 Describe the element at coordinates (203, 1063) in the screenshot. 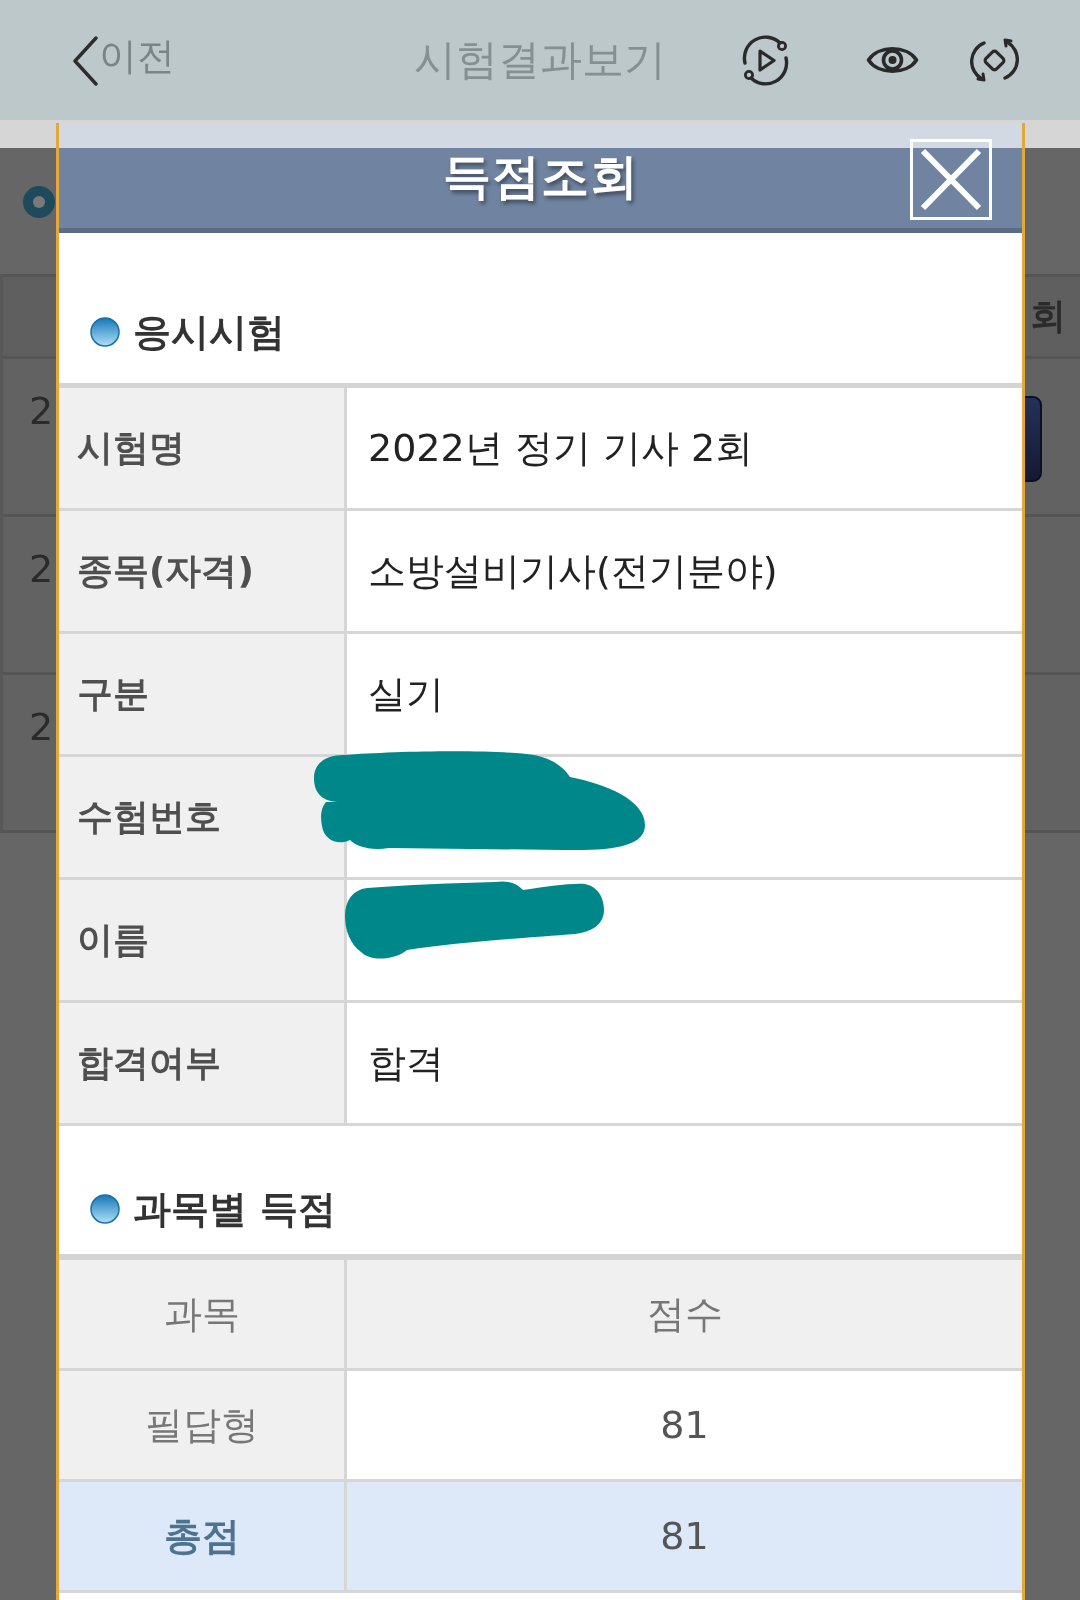

I see `field-label: 합격여부` at that location.